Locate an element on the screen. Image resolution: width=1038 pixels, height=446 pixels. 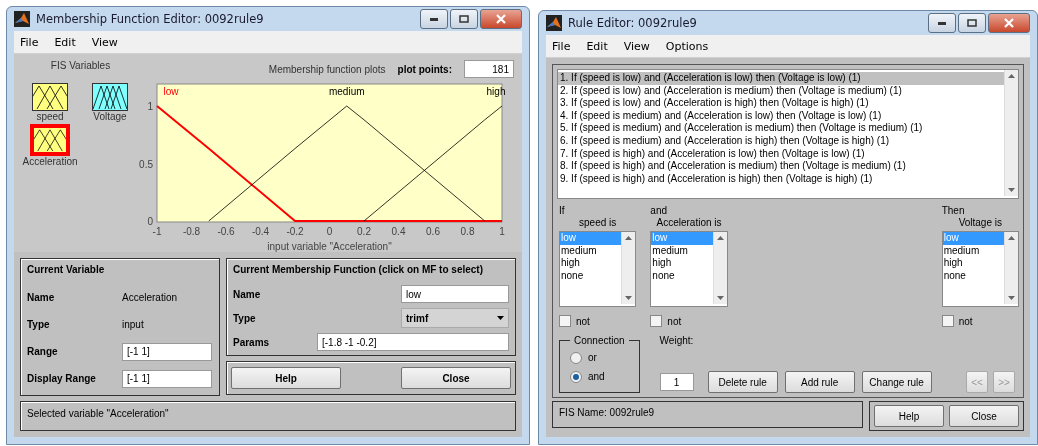
rule-item: 9. If (speed is high) and (Acceleration is high) then (Voltage is high) (1) is located at coordinates (781, 179).